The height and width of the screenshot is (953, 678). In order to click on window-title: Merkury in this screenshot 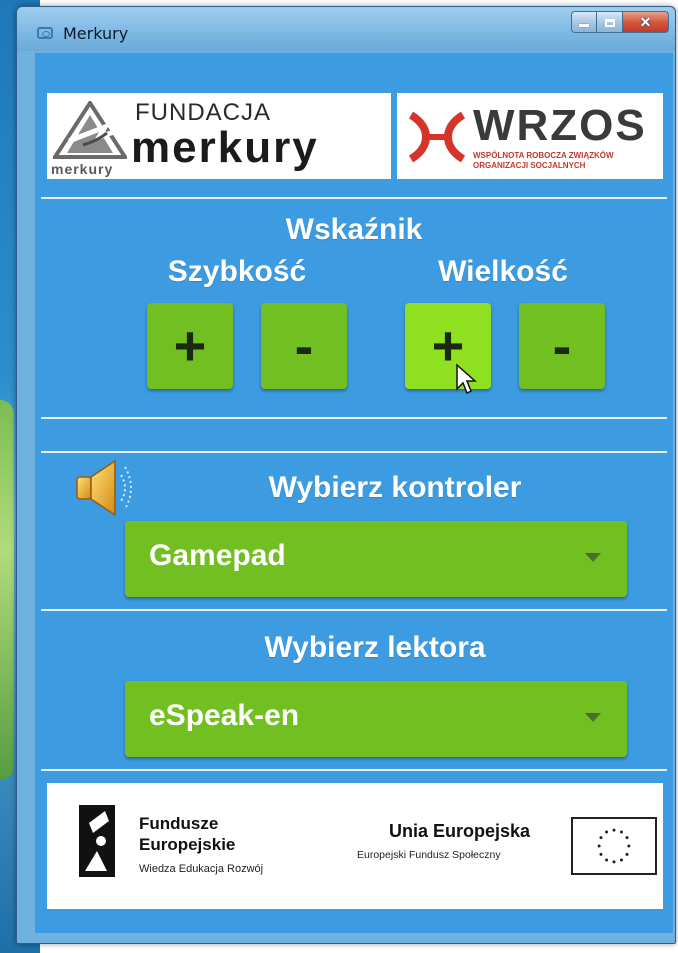, I will do `click(96, 33)`.